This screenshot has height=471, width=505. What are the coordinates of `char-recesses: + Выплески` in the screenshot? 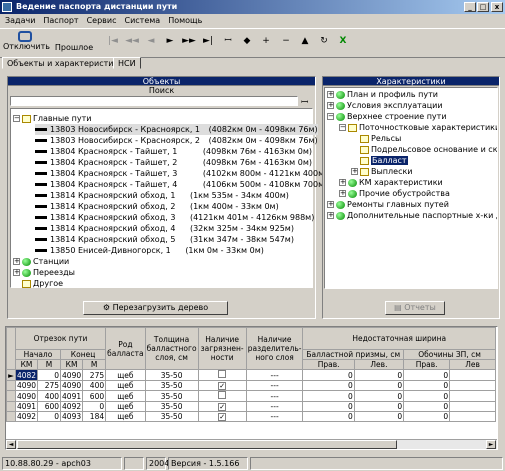 It's located at (382, 171).